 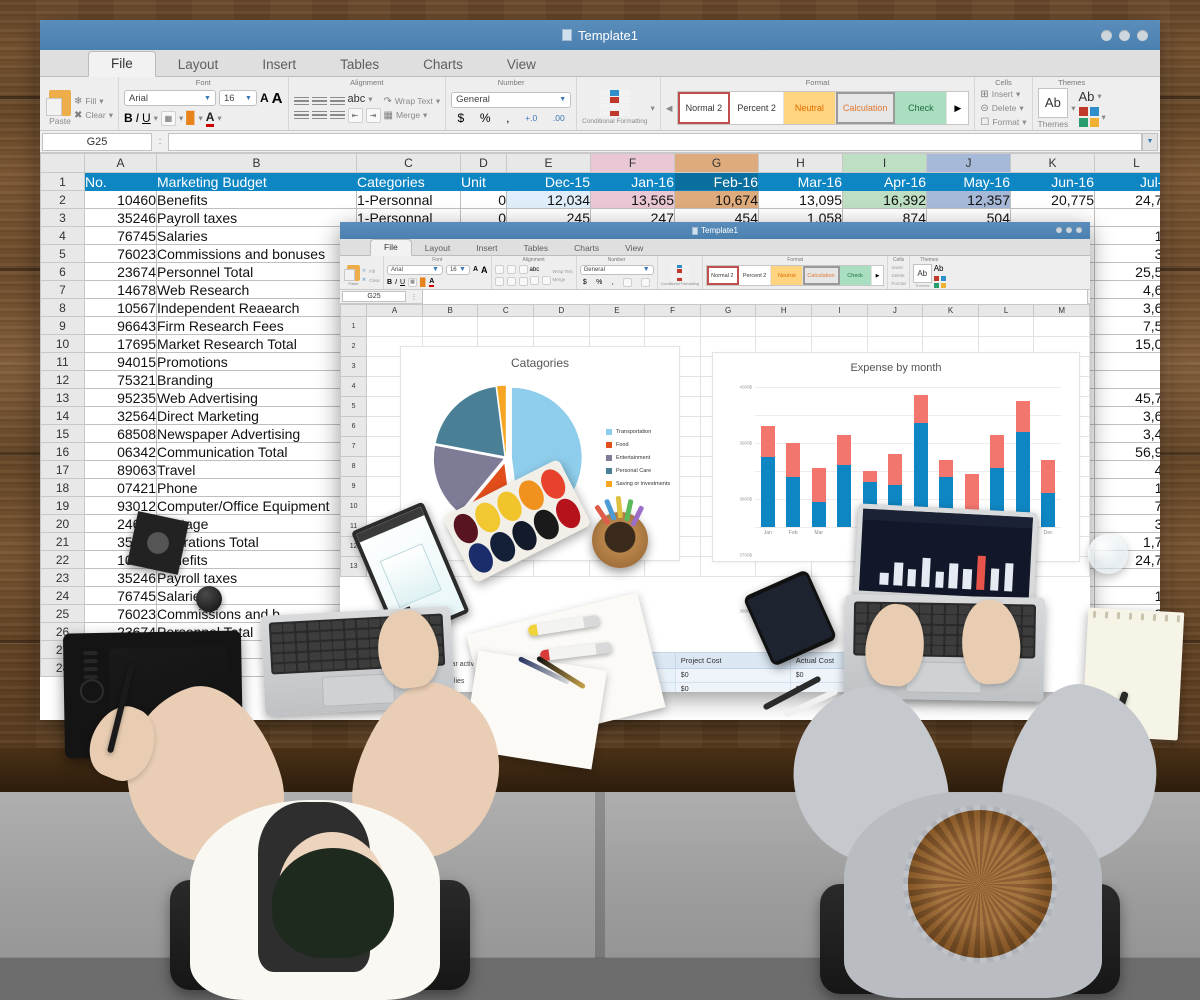 What do you see at coordinates (389, 282) in the screenshot?
I see `inner-bold-button: B` at bounding box center [389, 282].